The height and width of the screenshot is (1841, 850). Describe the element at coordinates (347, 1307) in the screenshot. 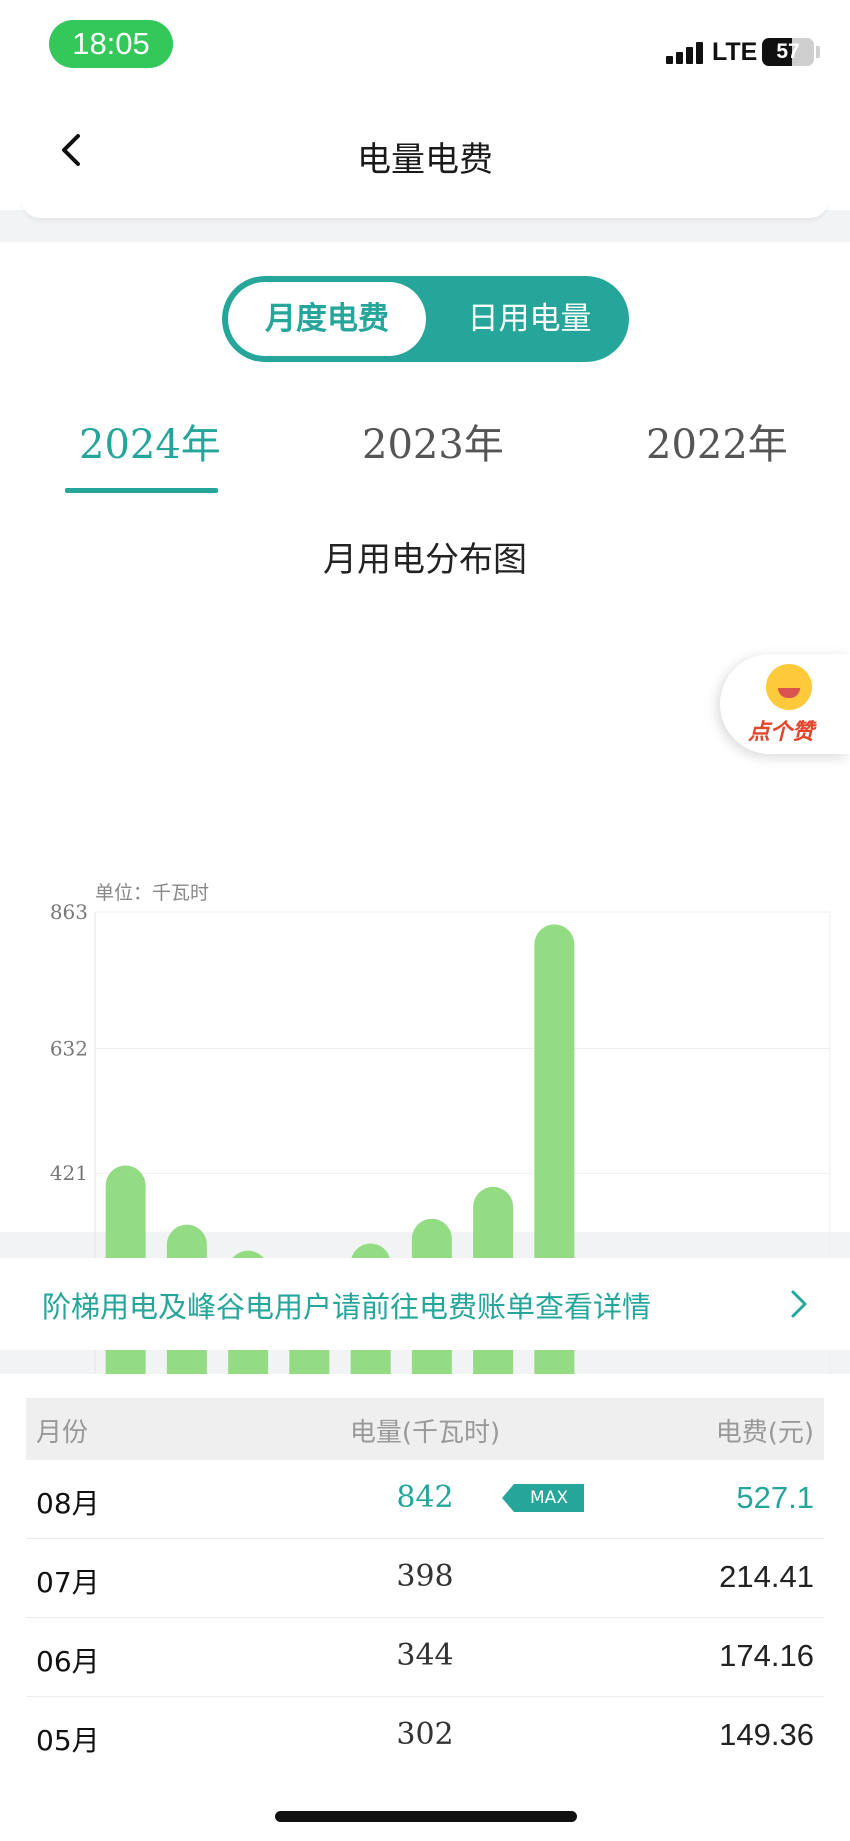

I see `tip-text: 阶梯用电及峰谷电用户请前往电费账单查看详情` at that location.